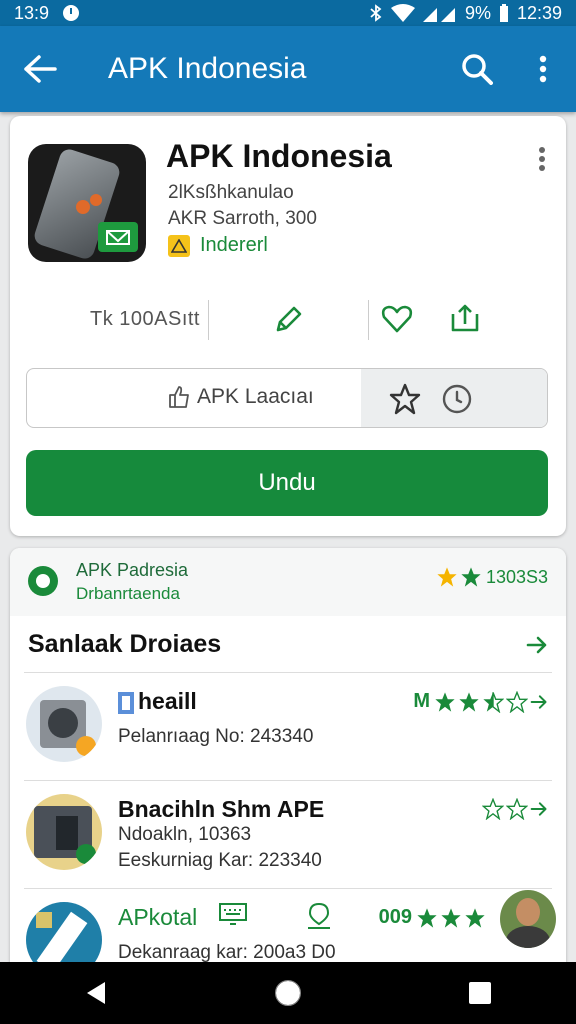  I want to click on location-icon, so click(319, 915).